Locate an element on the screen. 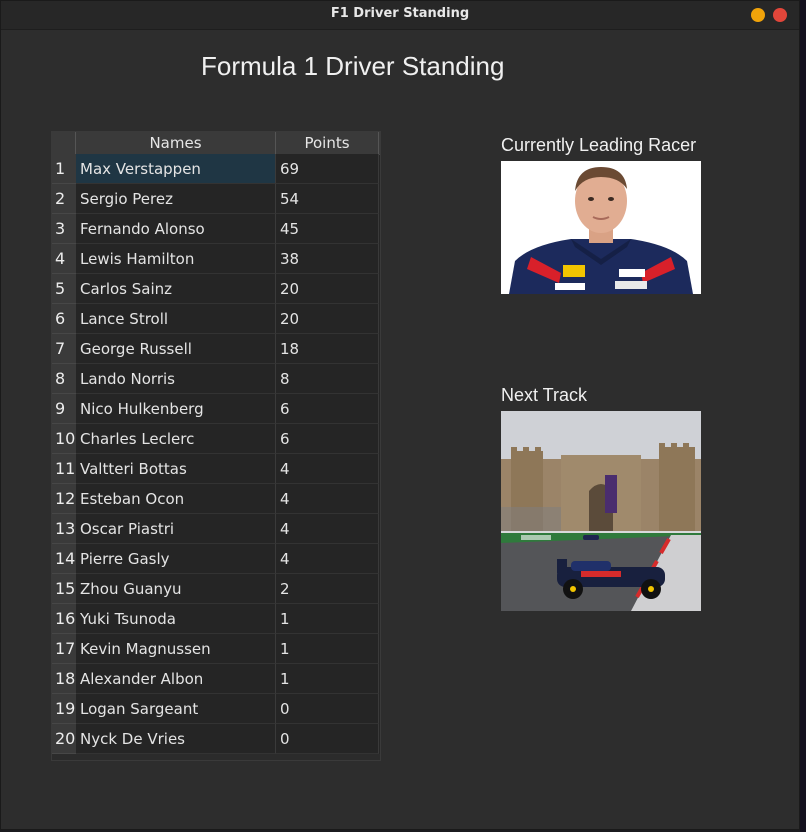 The image size is (806, 832). table-row: 19 Logan Sargeant 0 is located at coordinates (216, 709).